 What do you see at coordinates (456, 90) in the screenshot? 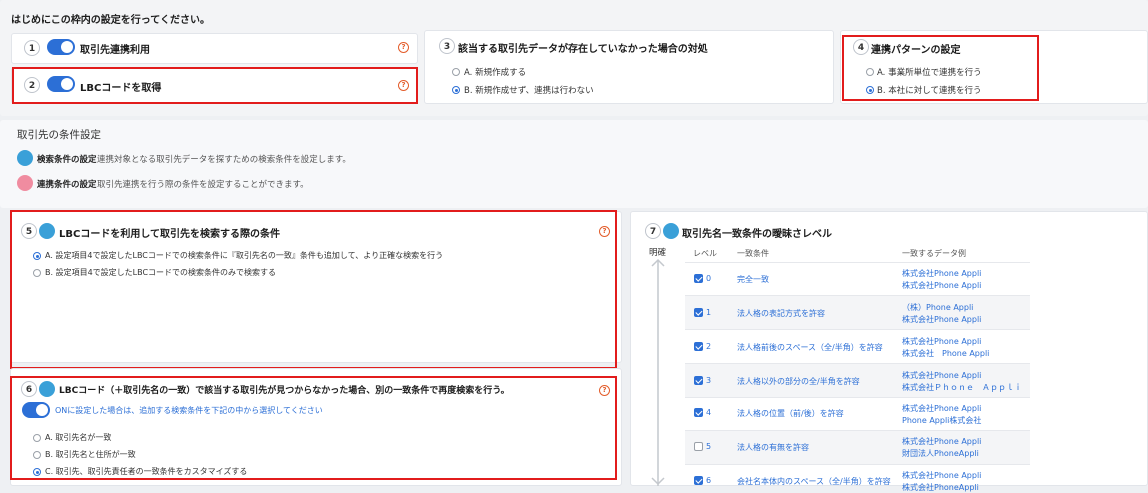
I see `item3-option-b-radio` at bounding box center [456, 90].